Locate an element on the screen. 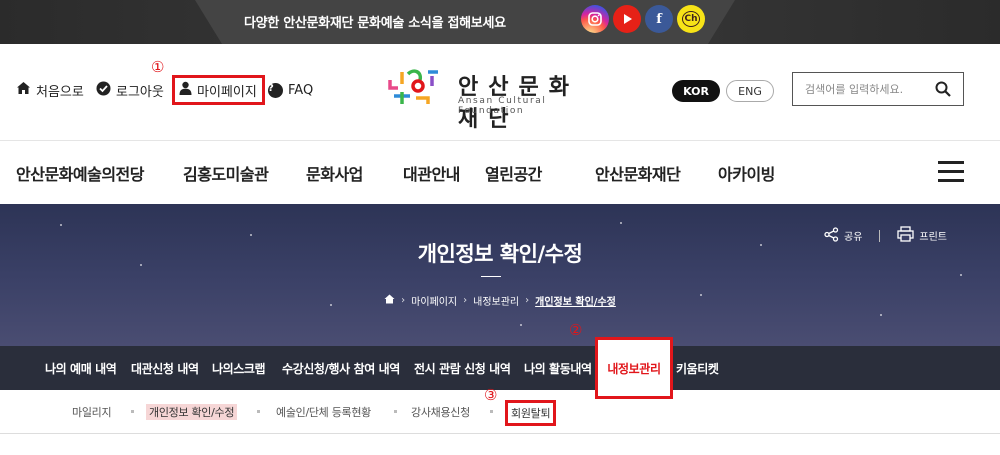 This screenshot has height=455, width=1000. annotation-3: ③ is located at coordinates (491, 395).